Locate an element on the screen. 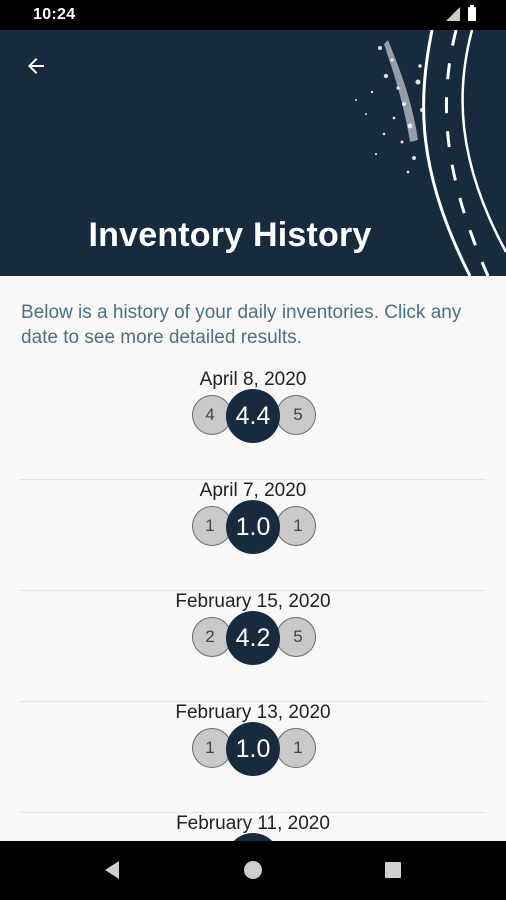 This screenshot has height=900, width=506. battery-icon is located at coordinates (472, 13).